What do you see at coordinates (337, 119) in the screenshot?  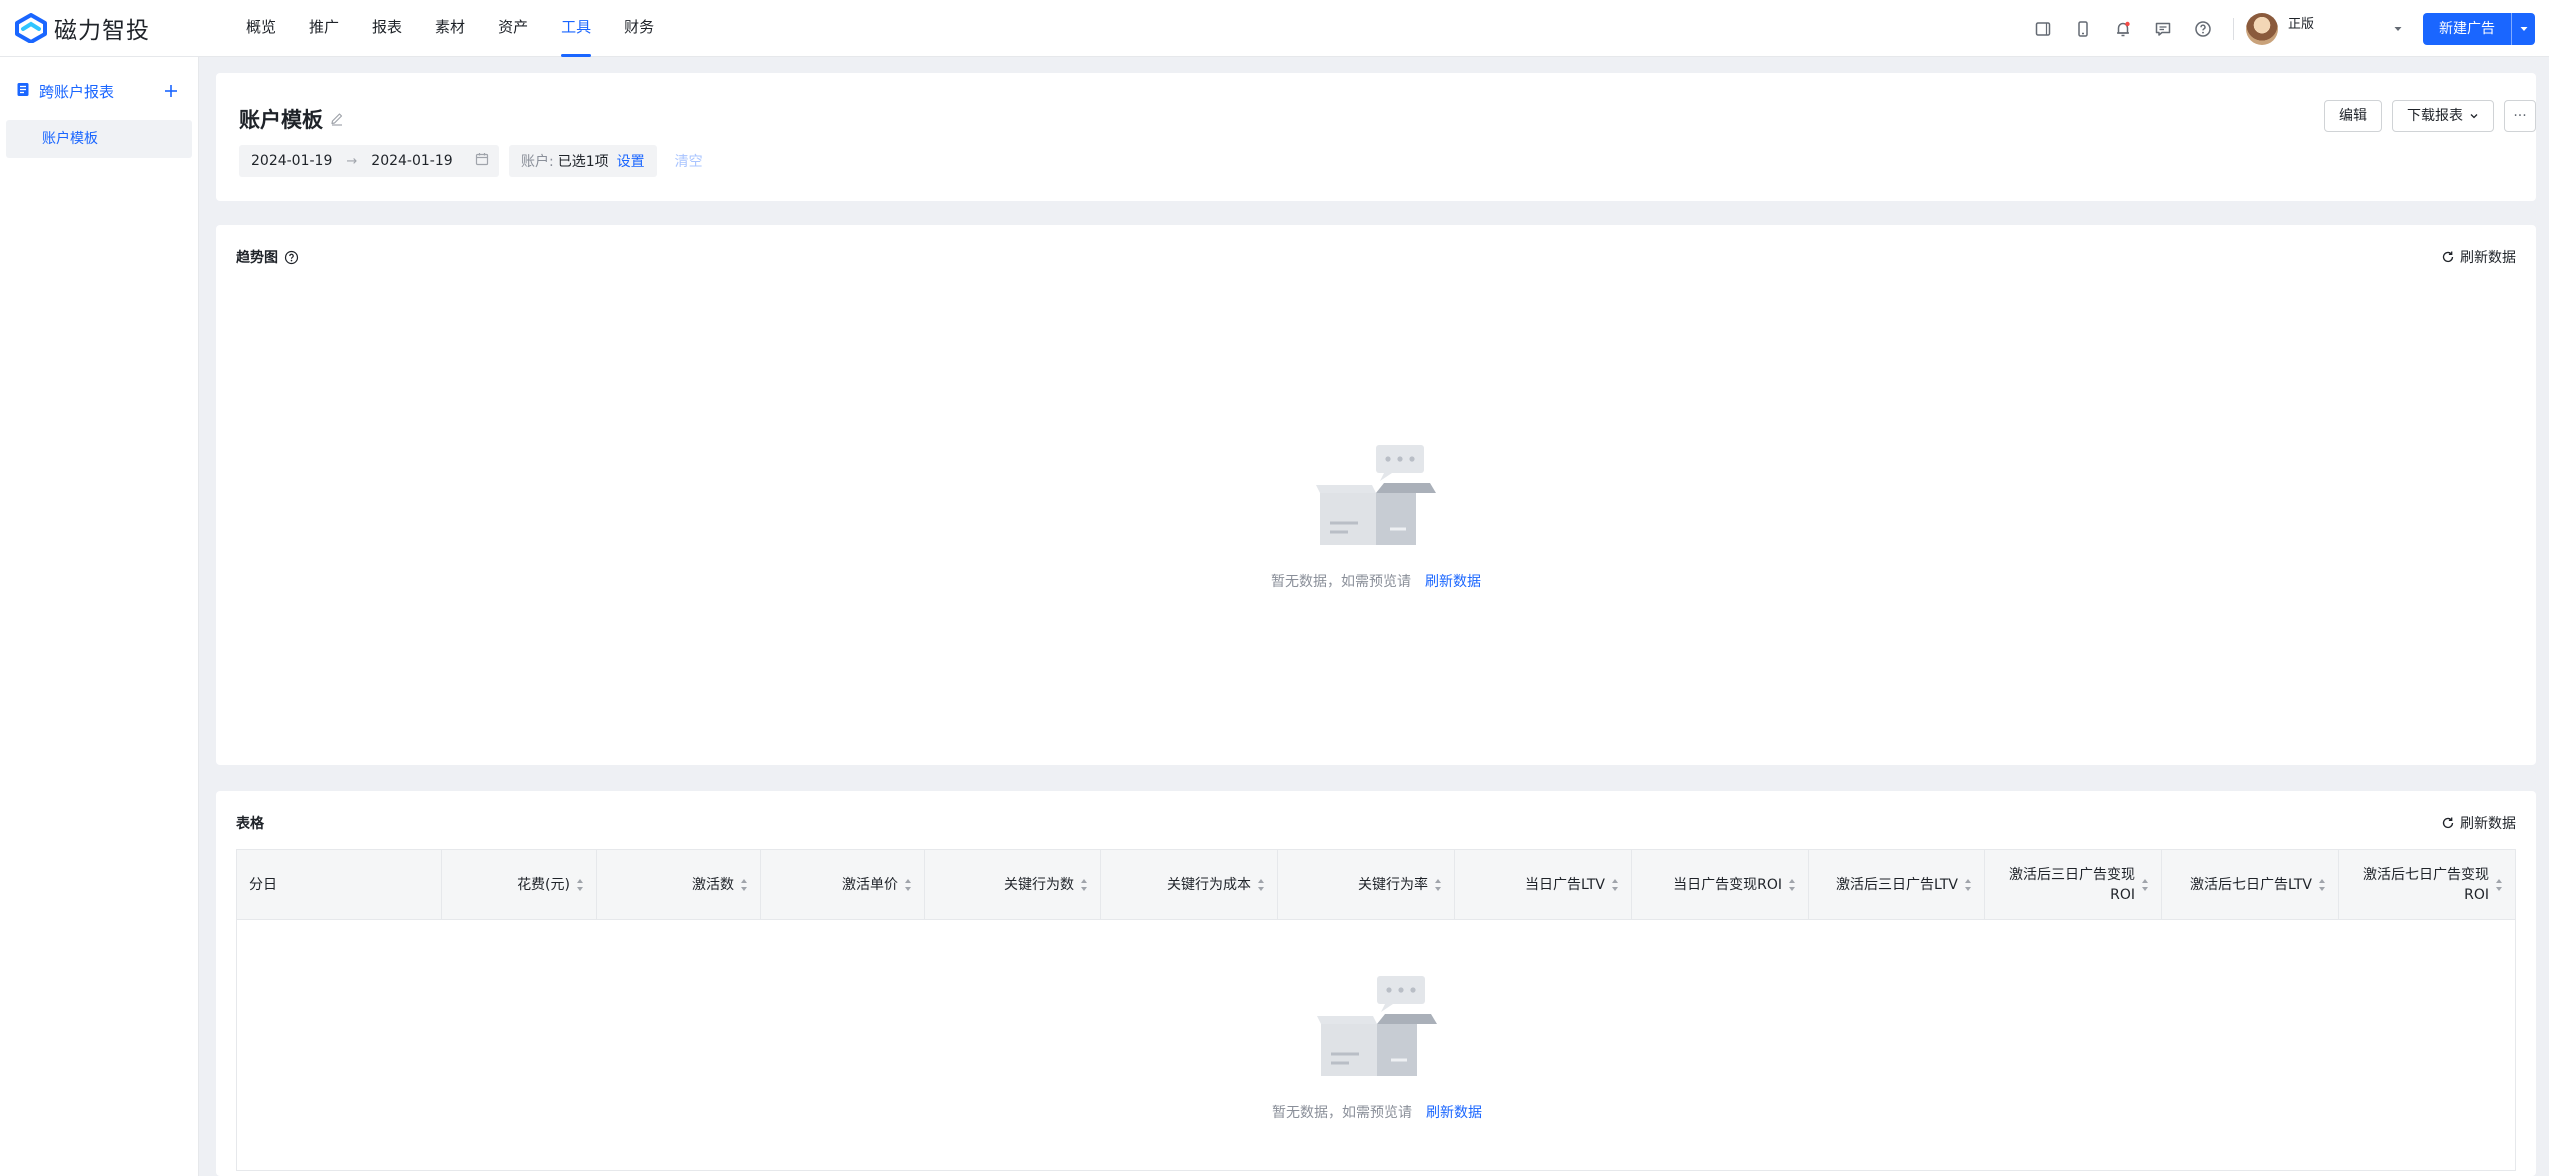 I see `edit-title-icon` at bounding box center [337, 119].